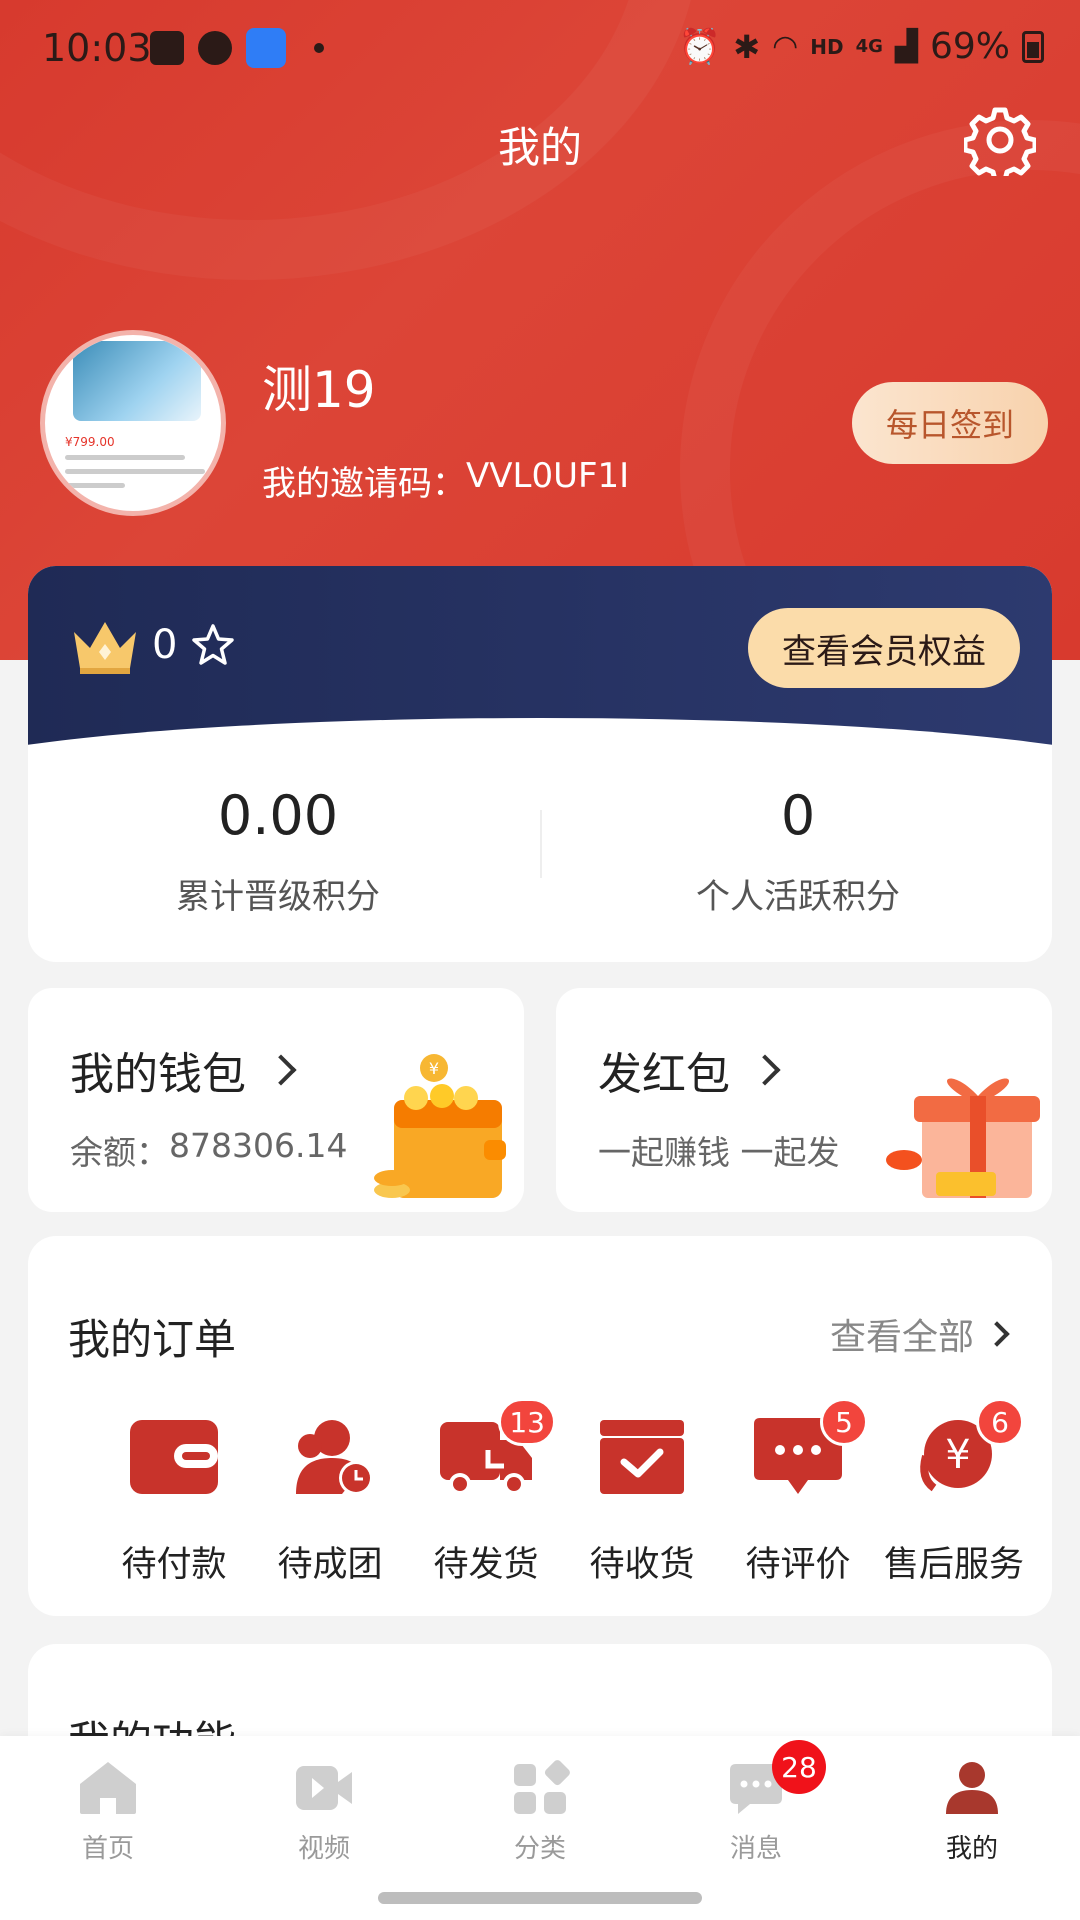 The width and height of the screenshot is (1080, 1920). What do you see at coordinates (798, 1492) in the screenshot?
I see `order-pending-review: 5 待评价` at bounding box center [798, 1492].